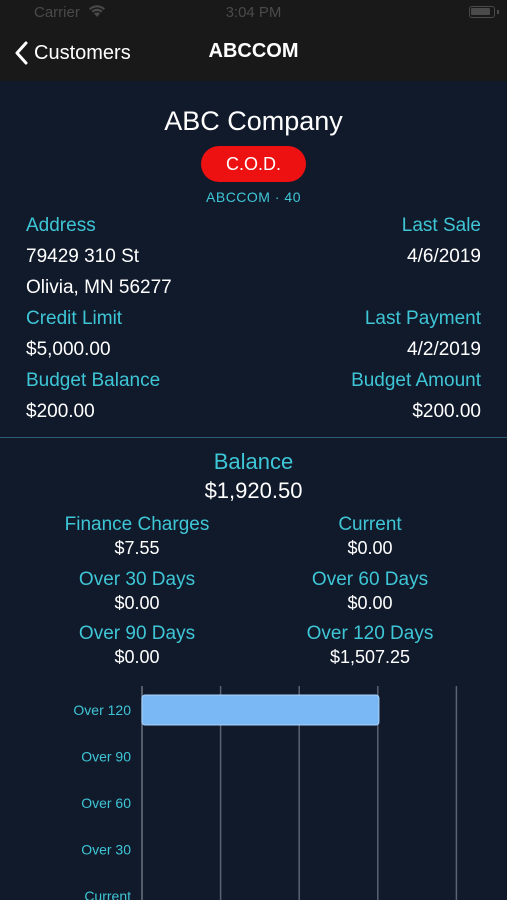  I want to click on budget-amount-label: Budget Amount, so click(416, 380).